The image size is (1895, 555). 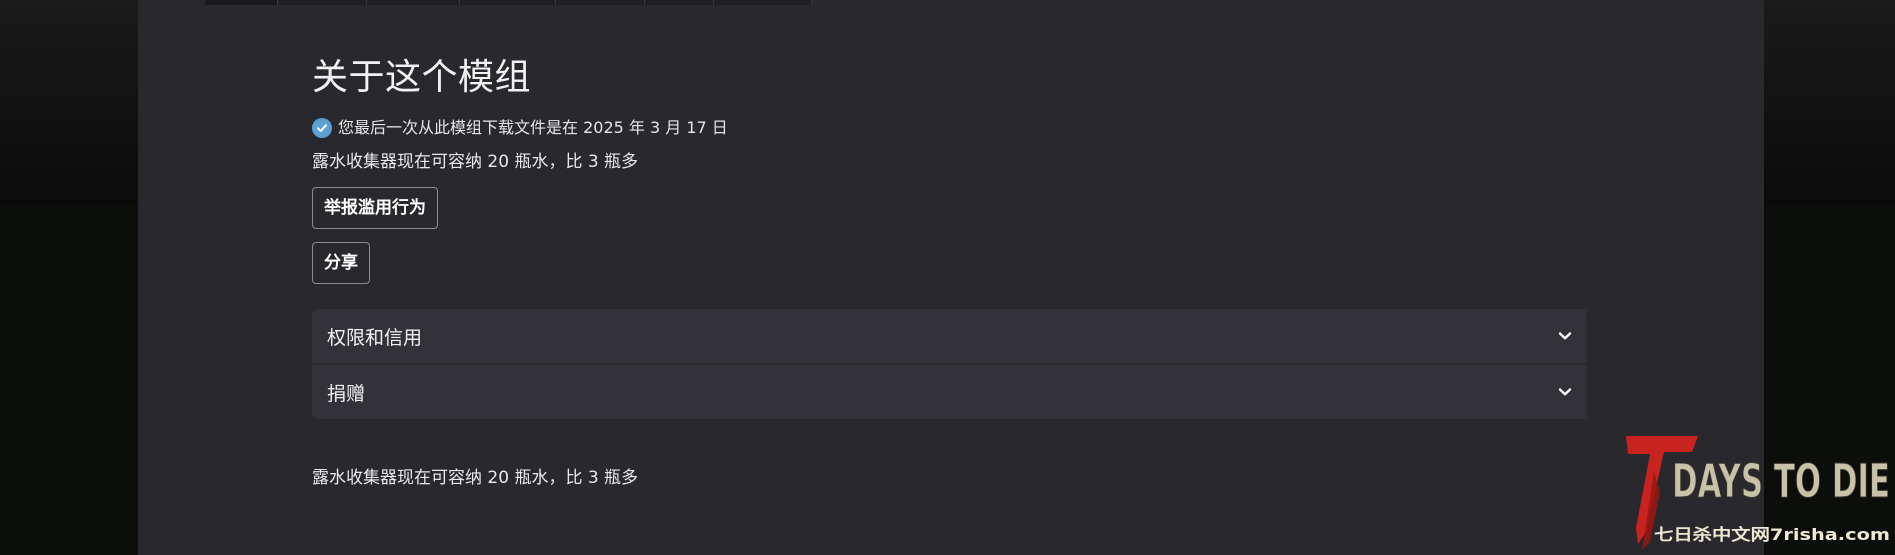 I want to click on accordion-donations: 捐赠, so click(x=949, y=391).